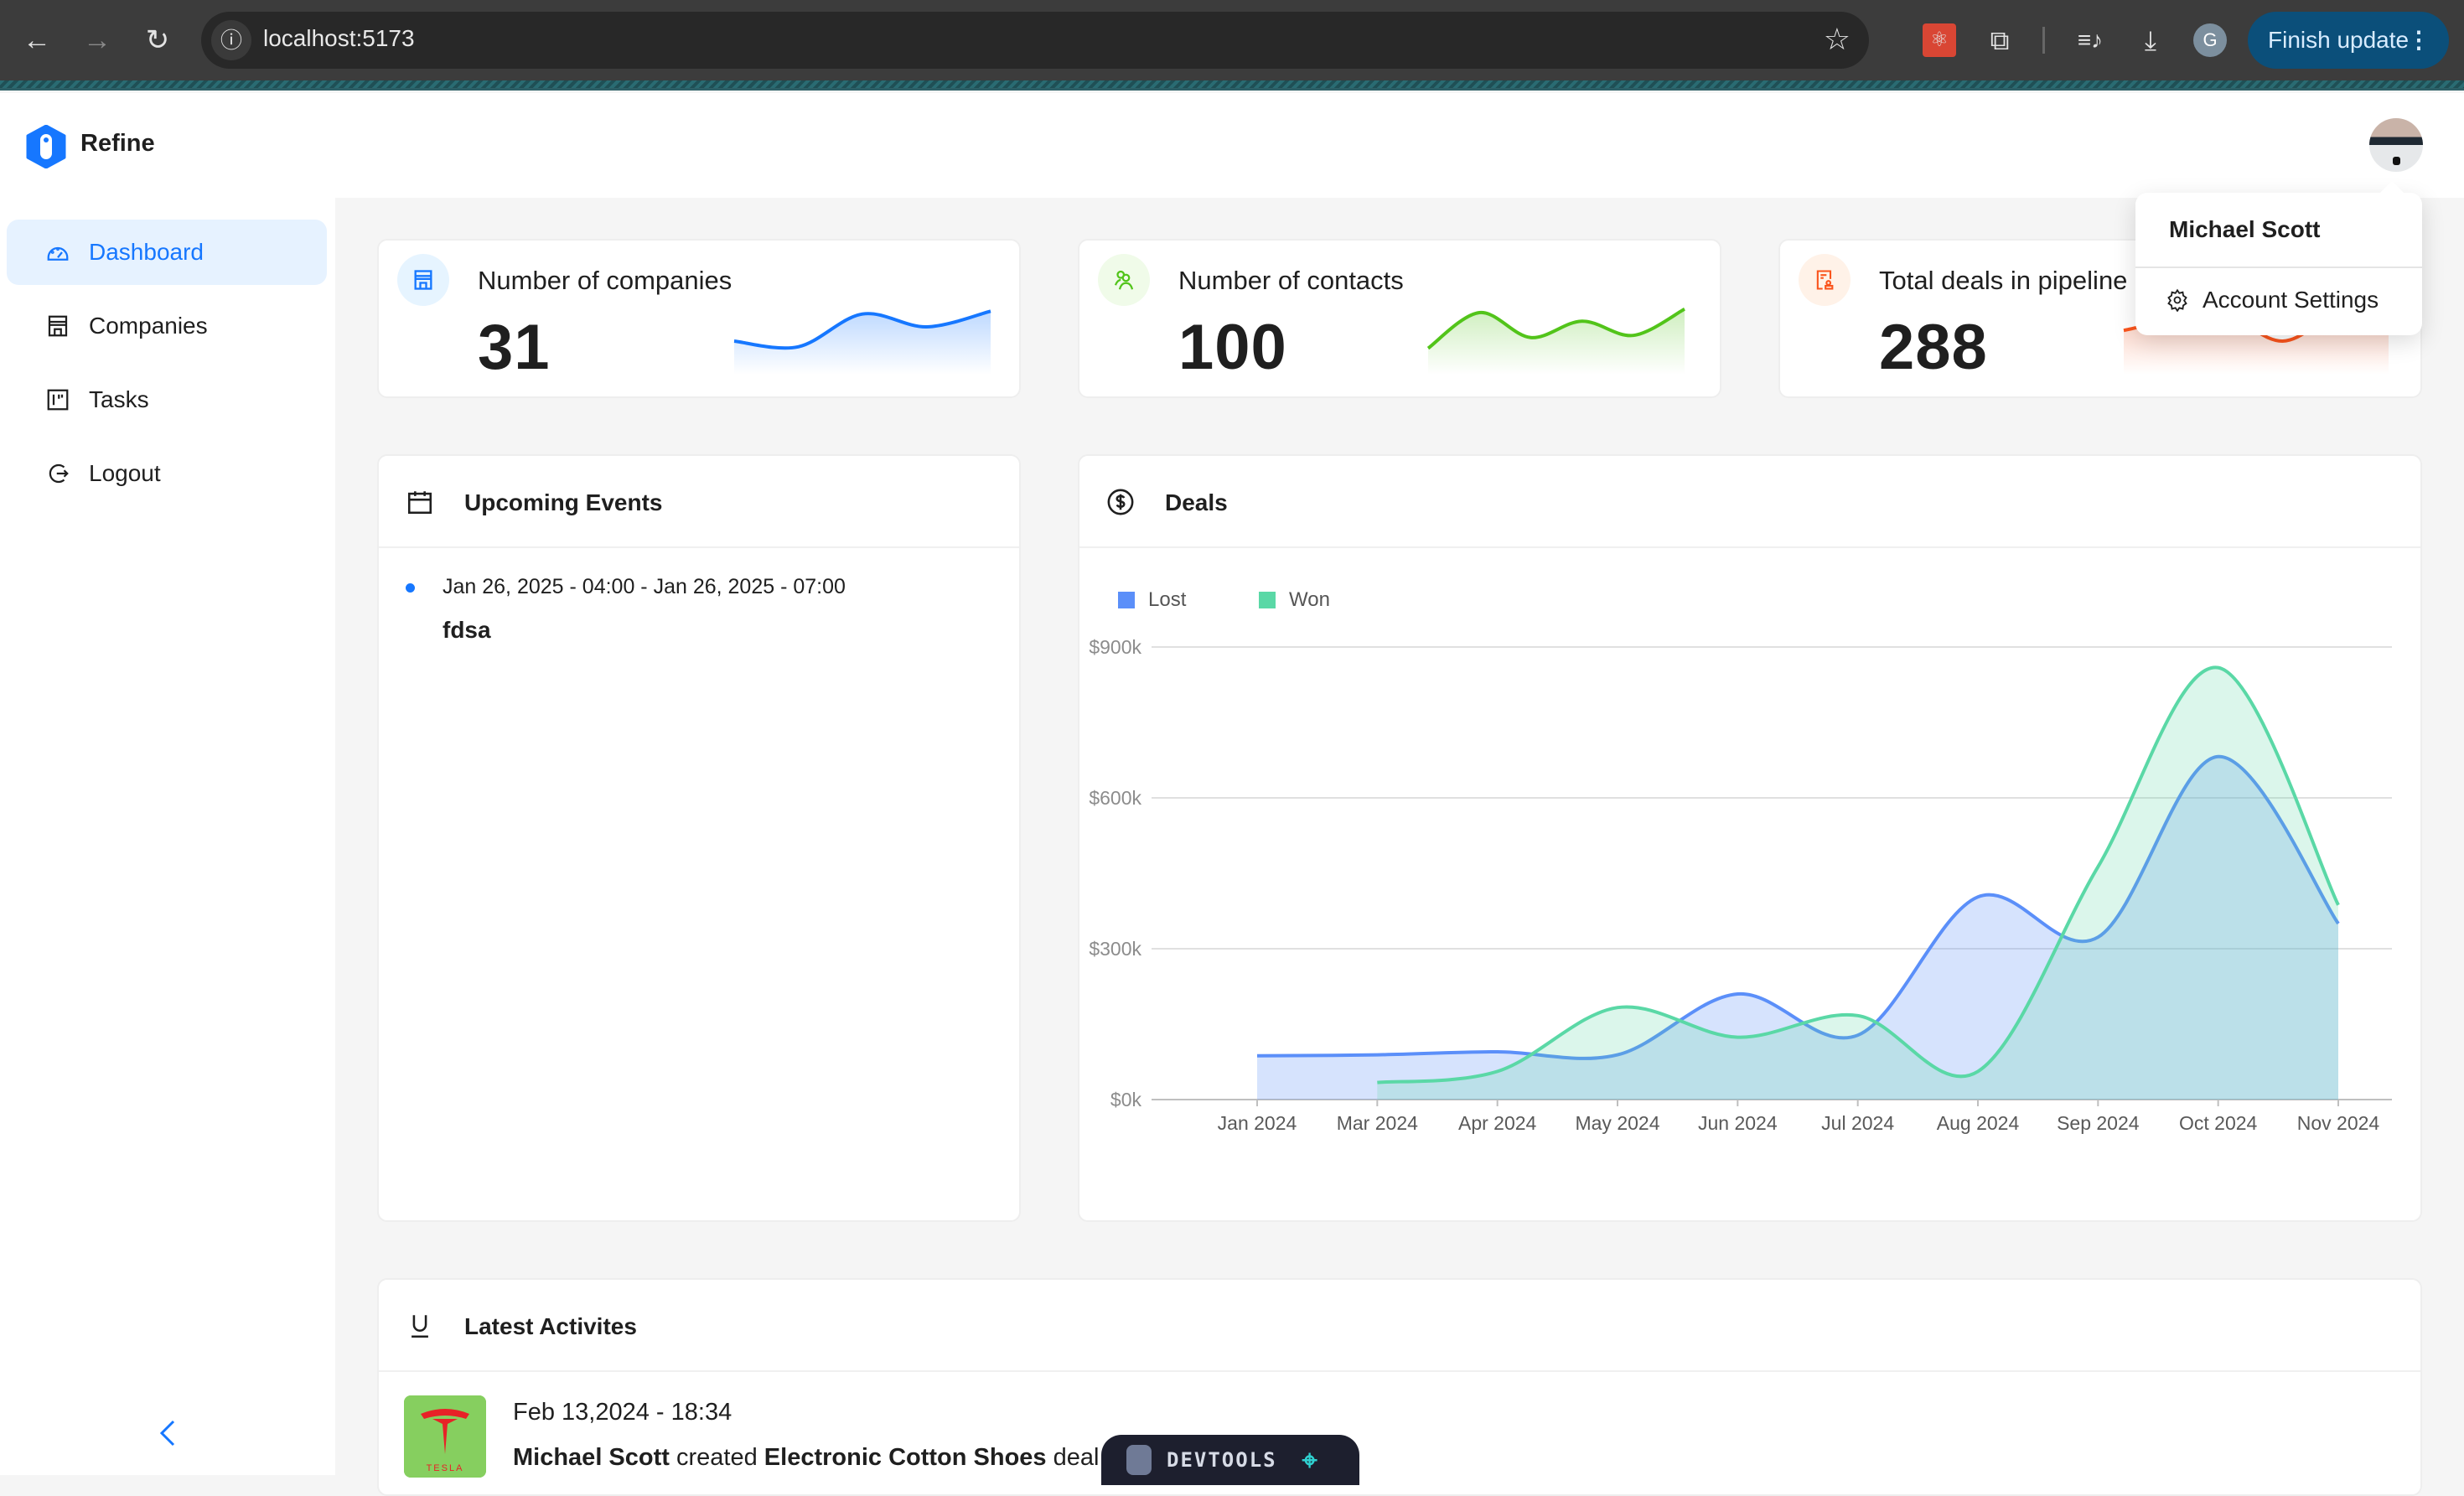 Image resolution: width=2464 pixels, height=1496 pixels. What do you see at coordinates (1497, 1123) in the screenshot?
I see `x-tick-label: Apr 2024` at bounding box center [1497, 1123].